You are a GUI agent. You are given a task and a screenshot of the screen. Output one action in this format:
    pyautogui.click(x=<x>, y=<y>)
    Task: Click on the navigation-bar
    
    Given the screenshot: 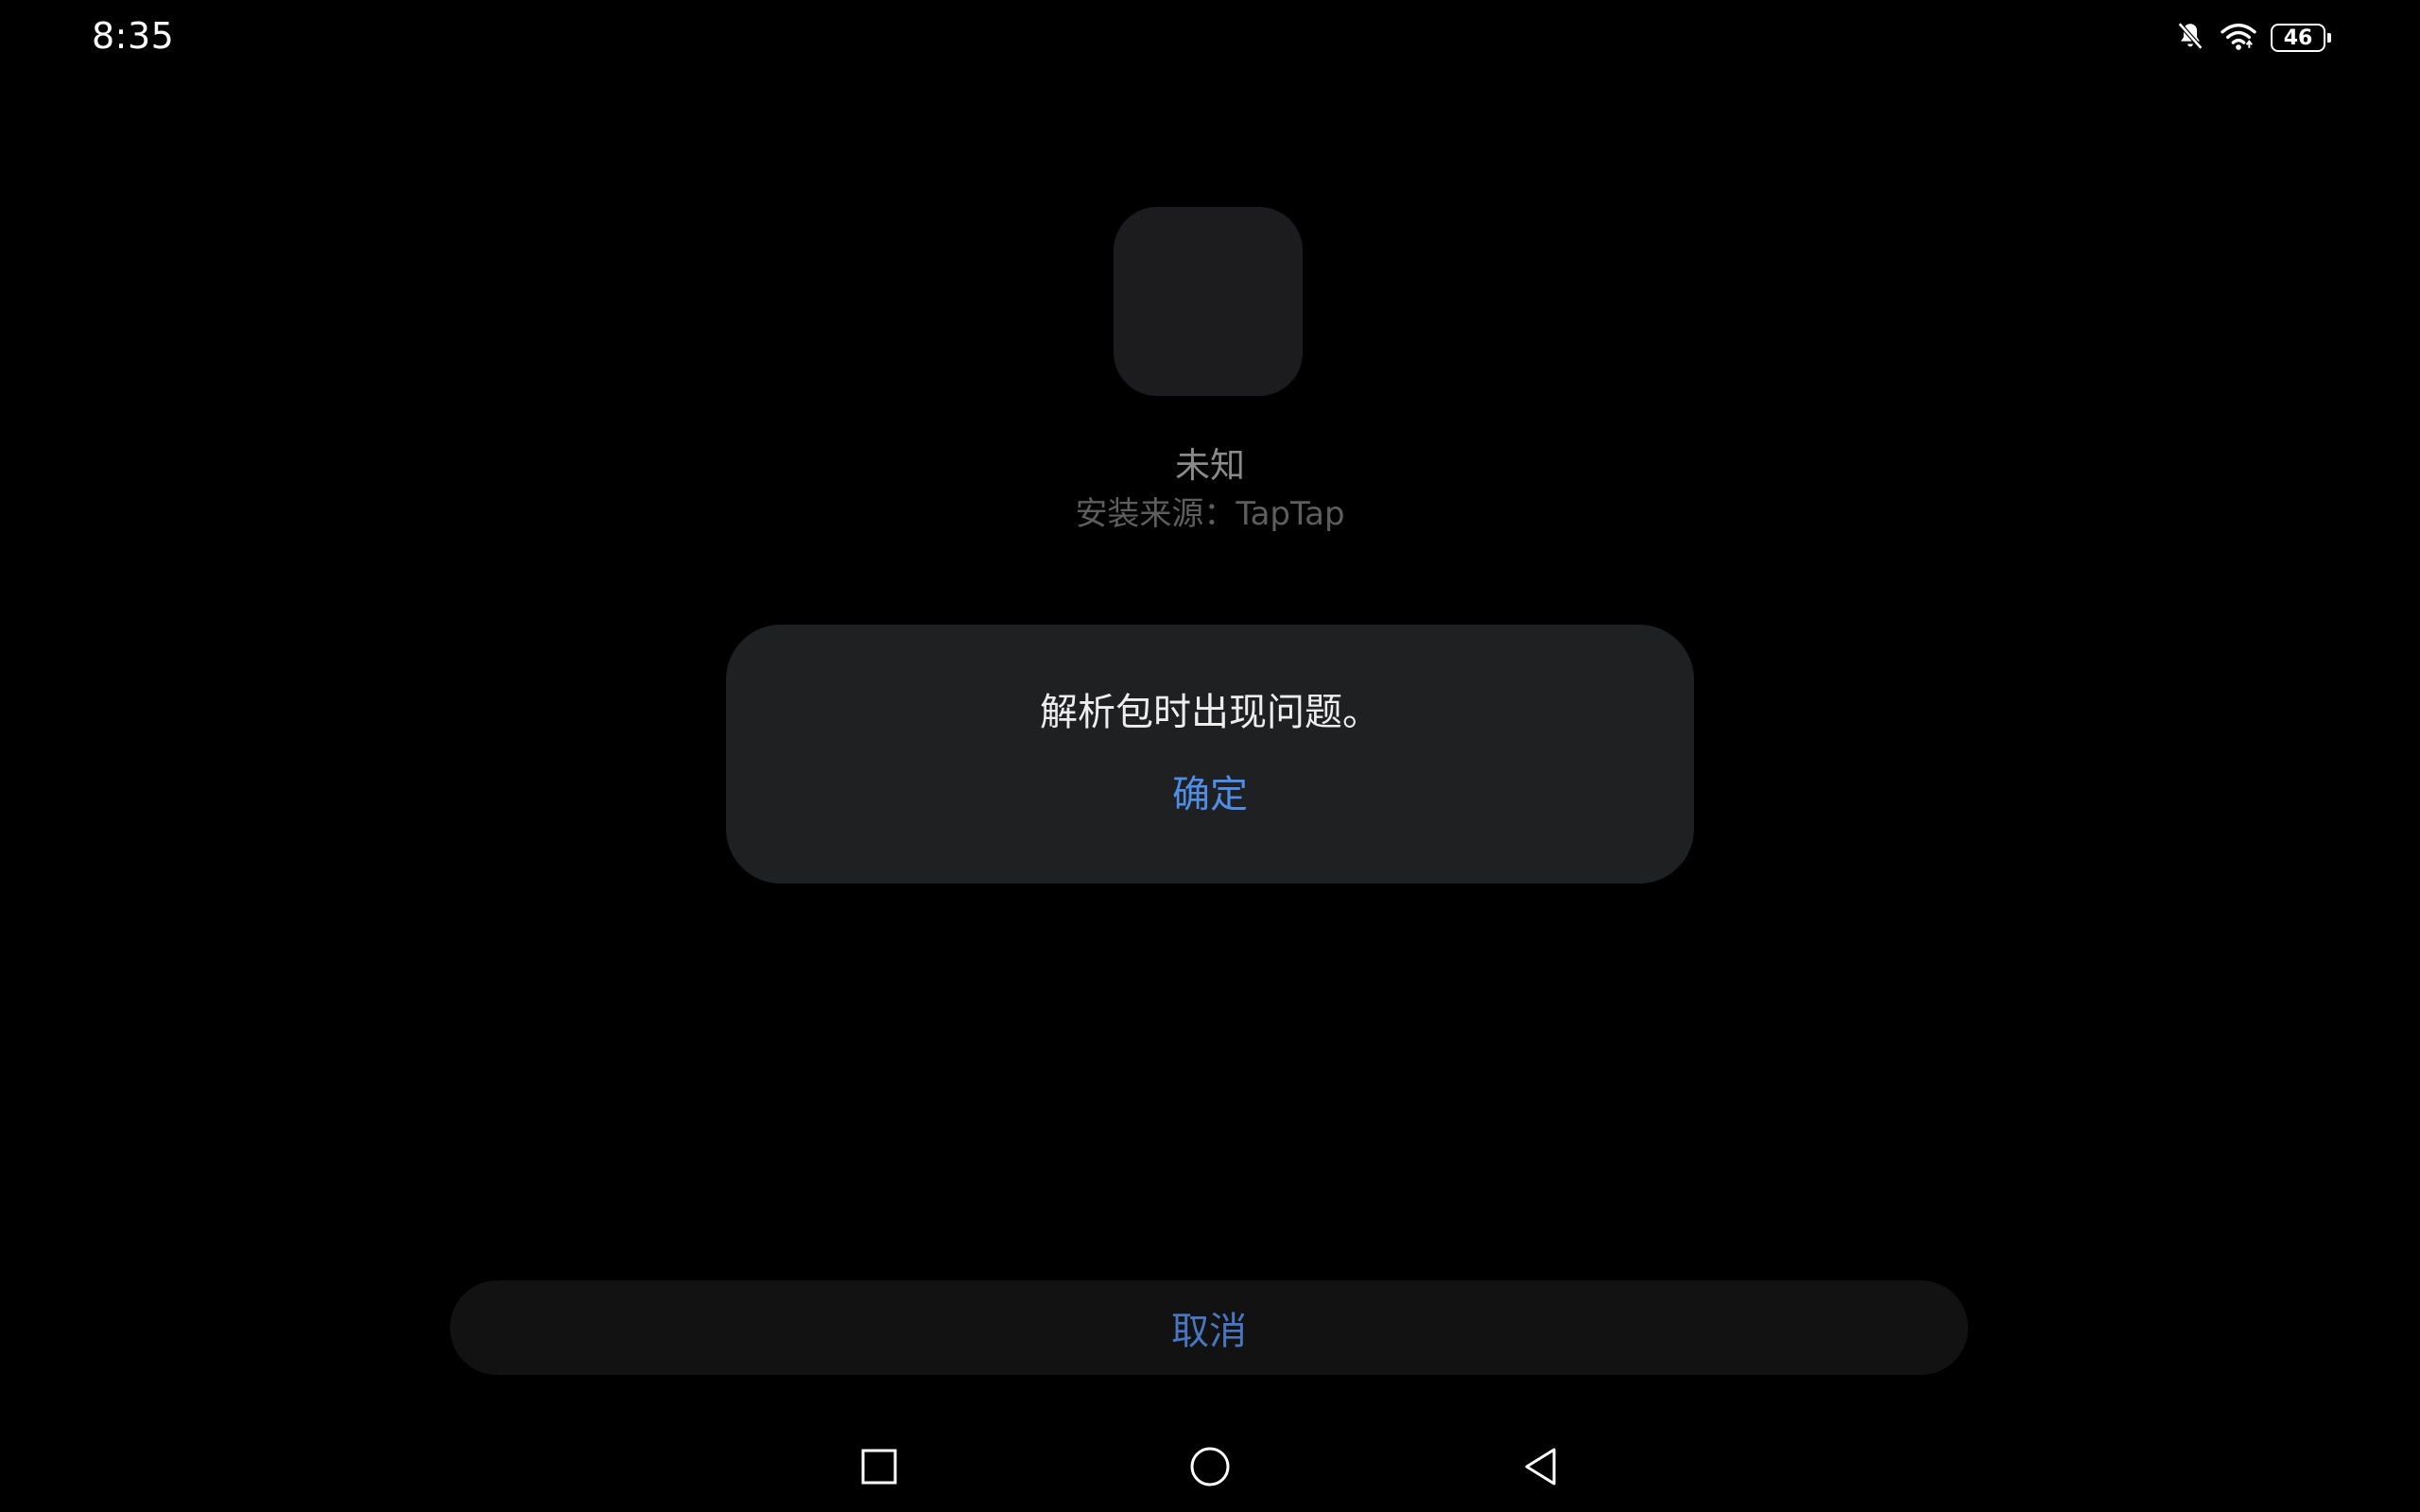 What is the action you would take?
    pyautogui.click(x=1210, y=1469)
    